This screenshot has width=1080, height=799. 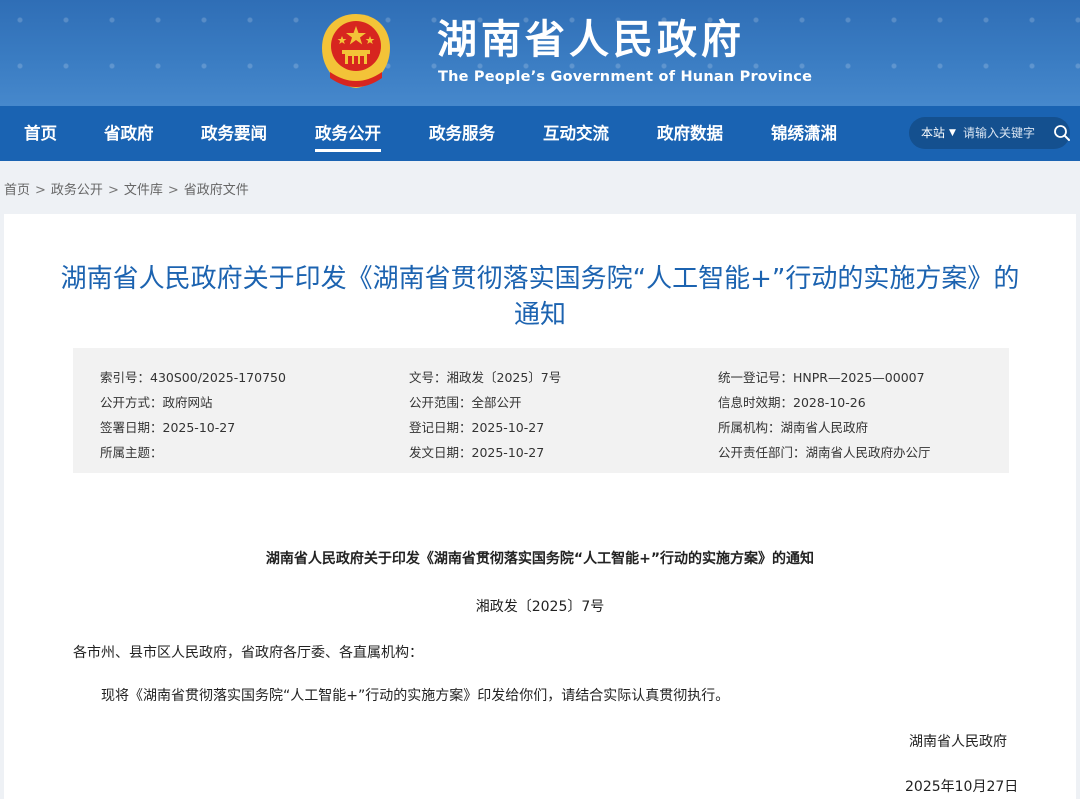 I want to click on nav-item-scenery: 锦绣潇湘, so click(x=804, y=133).